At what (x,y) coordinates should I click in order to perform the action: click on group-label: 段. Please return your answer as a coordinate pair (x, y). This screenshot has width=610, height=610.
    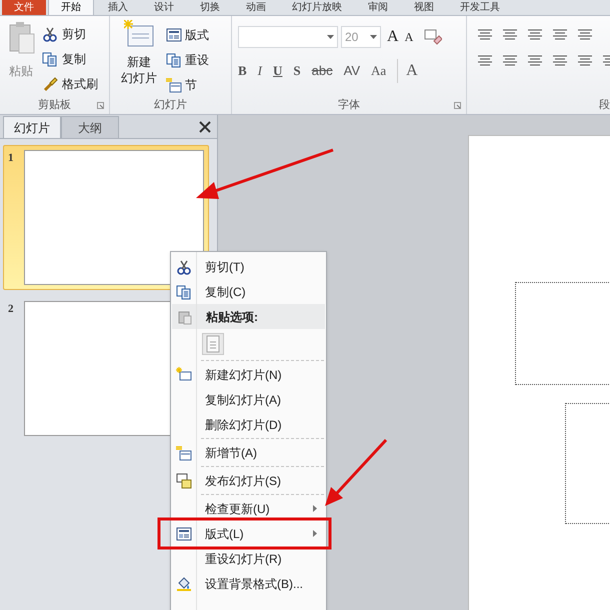
    Looking at the image, I should click on (604, 105).